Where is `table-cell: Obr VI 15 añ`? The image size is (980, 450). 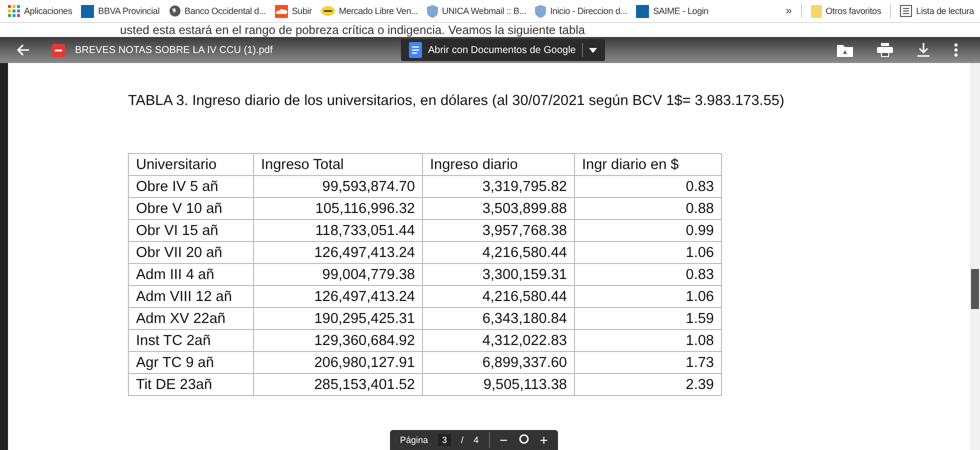 table-cell: Obr VI 15 añ is located at coordinates (191, 231).